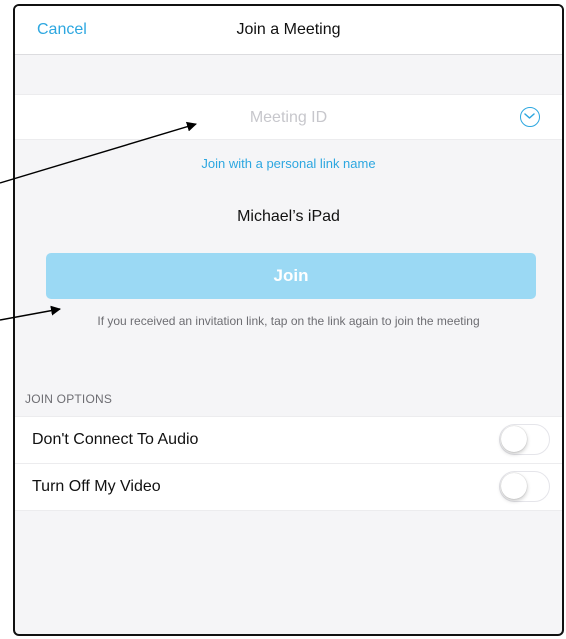 The height and width of the screenshot is (639, 566). I want to click on navigation-bar: Cancel Join a Meeting, so click(288, 30).